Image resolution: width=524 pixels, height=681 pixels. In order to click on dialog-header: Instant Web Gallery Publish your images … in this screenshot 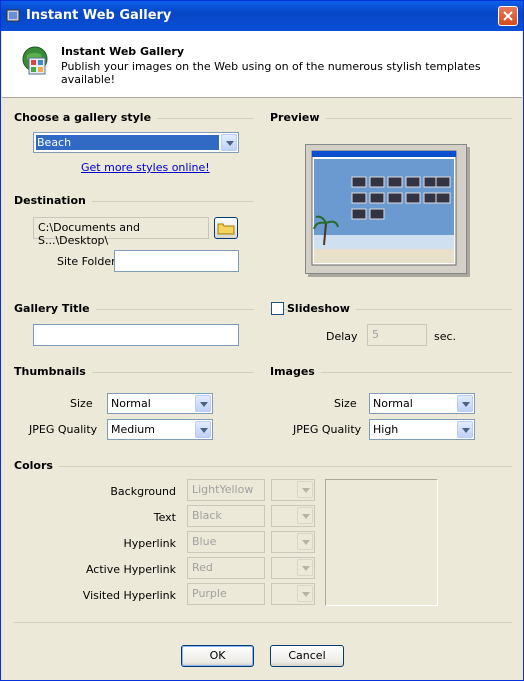, I will do `click(262, 64)`.